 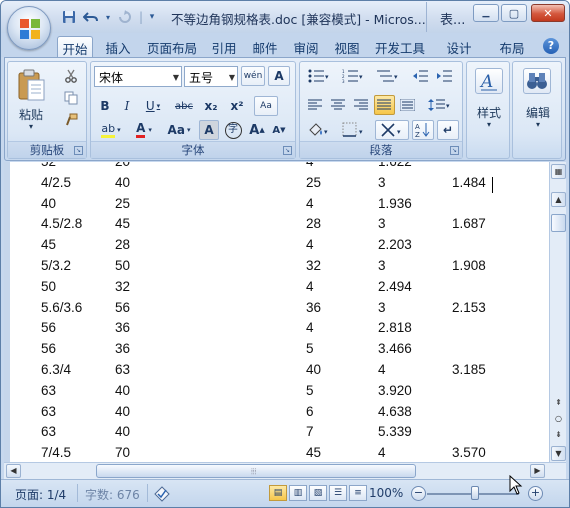 I want to click on table-cell: 2.203, so click(x=395, y=244).